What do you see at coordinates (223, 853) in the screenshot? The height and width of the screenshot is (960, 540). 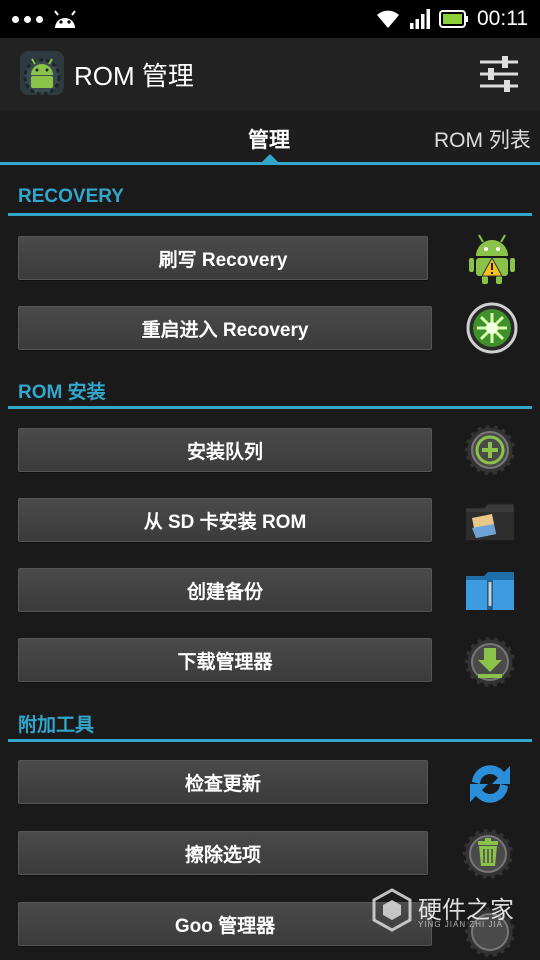 I see `wipe-options-button: 擦除选项` at bounding box center [223, 853].